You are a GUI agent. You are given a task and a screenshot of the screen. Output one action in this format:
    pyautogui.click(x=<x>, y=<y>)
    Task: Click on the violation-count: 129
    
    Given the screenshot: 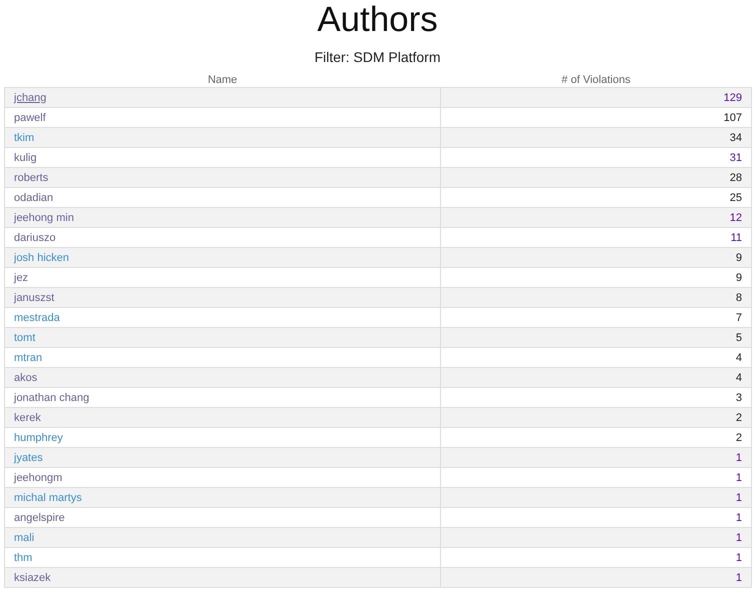 What is the action you would take?
    pyautogui.click(x=733, y=98)
    